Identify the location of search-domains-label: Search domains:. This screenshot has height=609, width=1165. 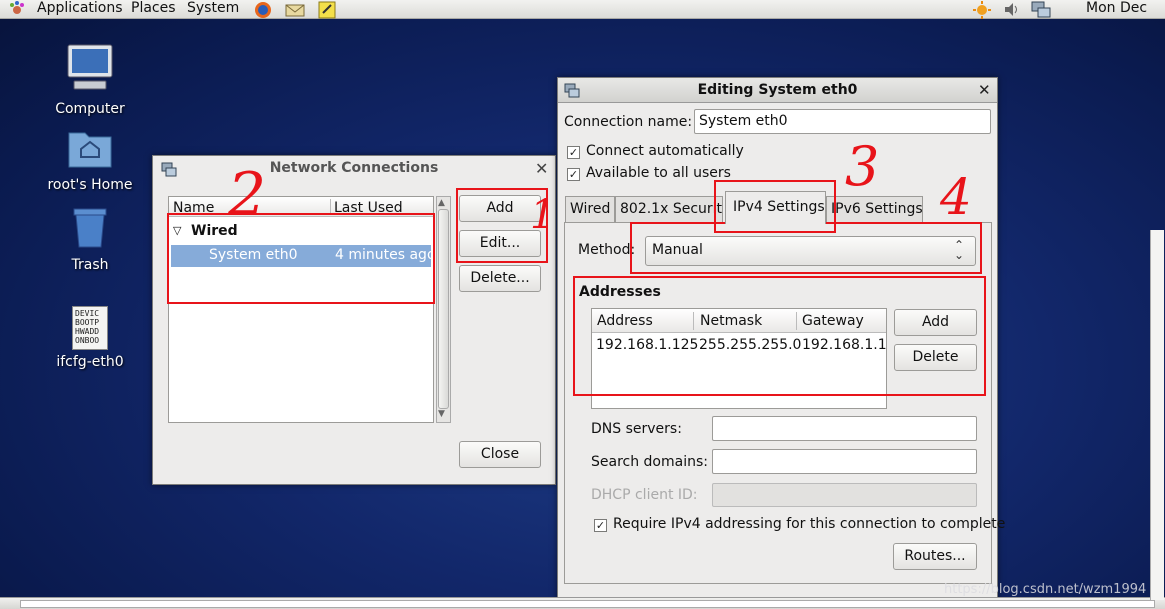
(649, 462).